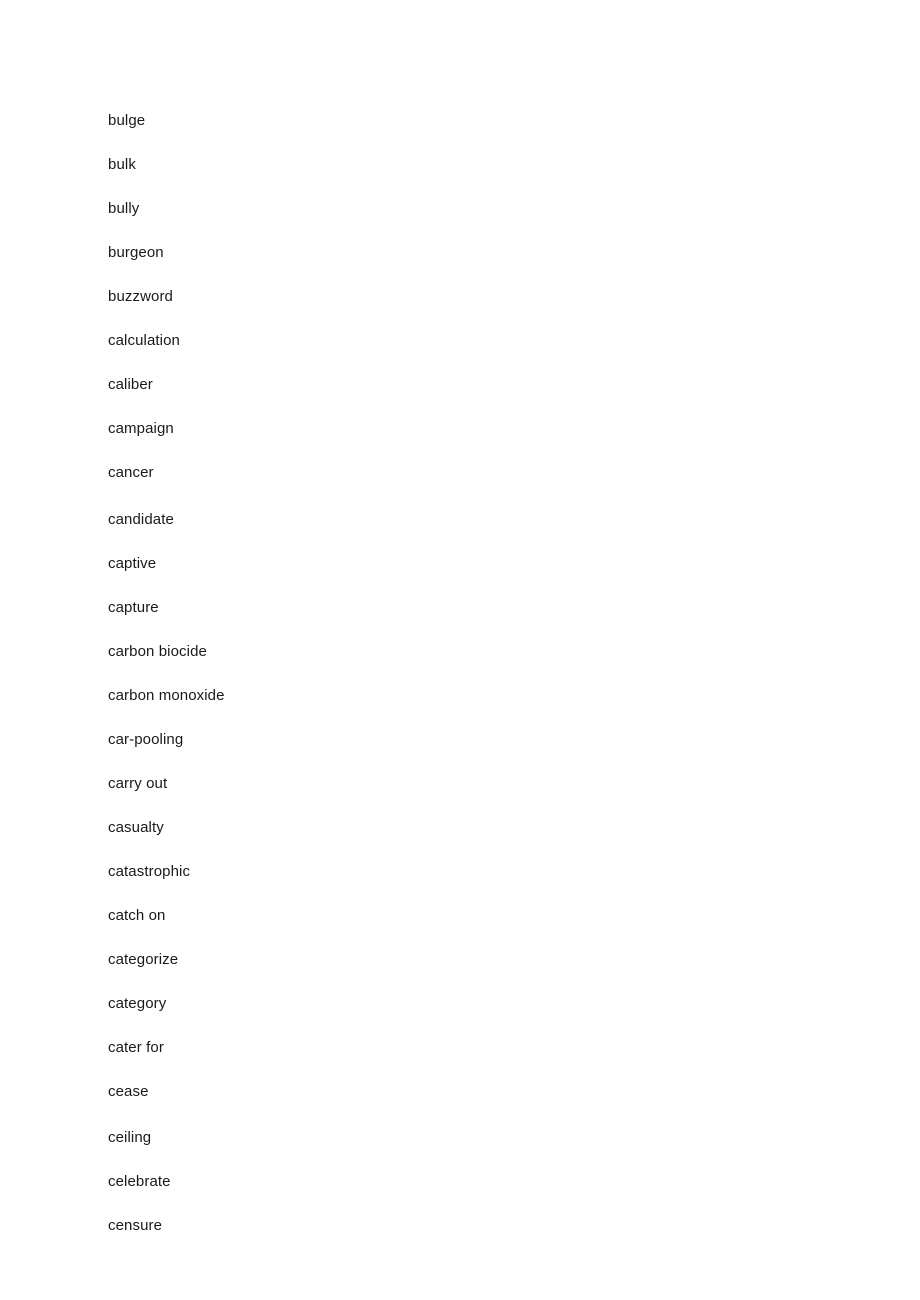 The width and height of the screenshot is (920, 1300). I want to click on word-list-item: cancer, so click(131, 472).